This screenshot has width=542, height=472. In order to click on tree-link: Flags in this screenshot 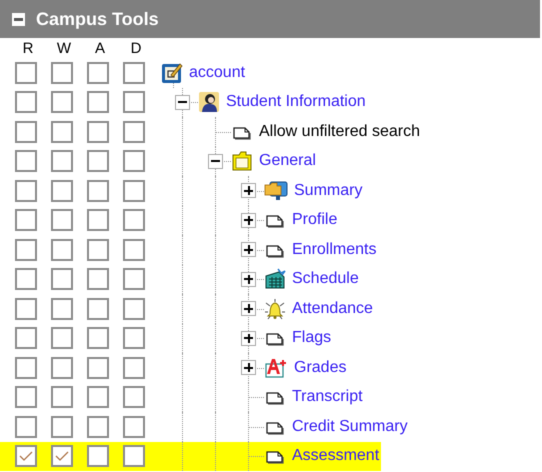, I will do `click(312, 338)`.